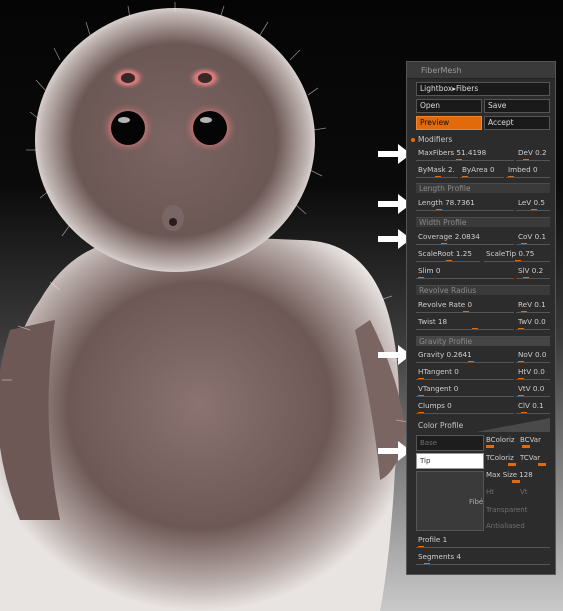  What do you see at coordinates (128, 128) in the screenshot?
I see `creature-left-eye` at bounding box center [128, 128].